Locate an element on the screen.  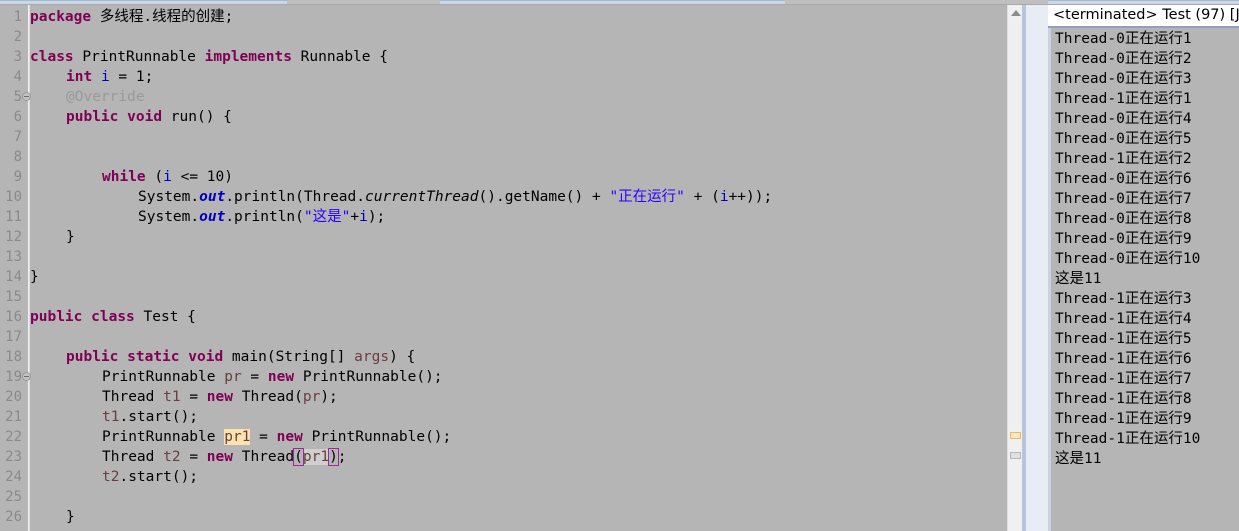
string-literal: "正在运行" is located at coordinates (647, 197).